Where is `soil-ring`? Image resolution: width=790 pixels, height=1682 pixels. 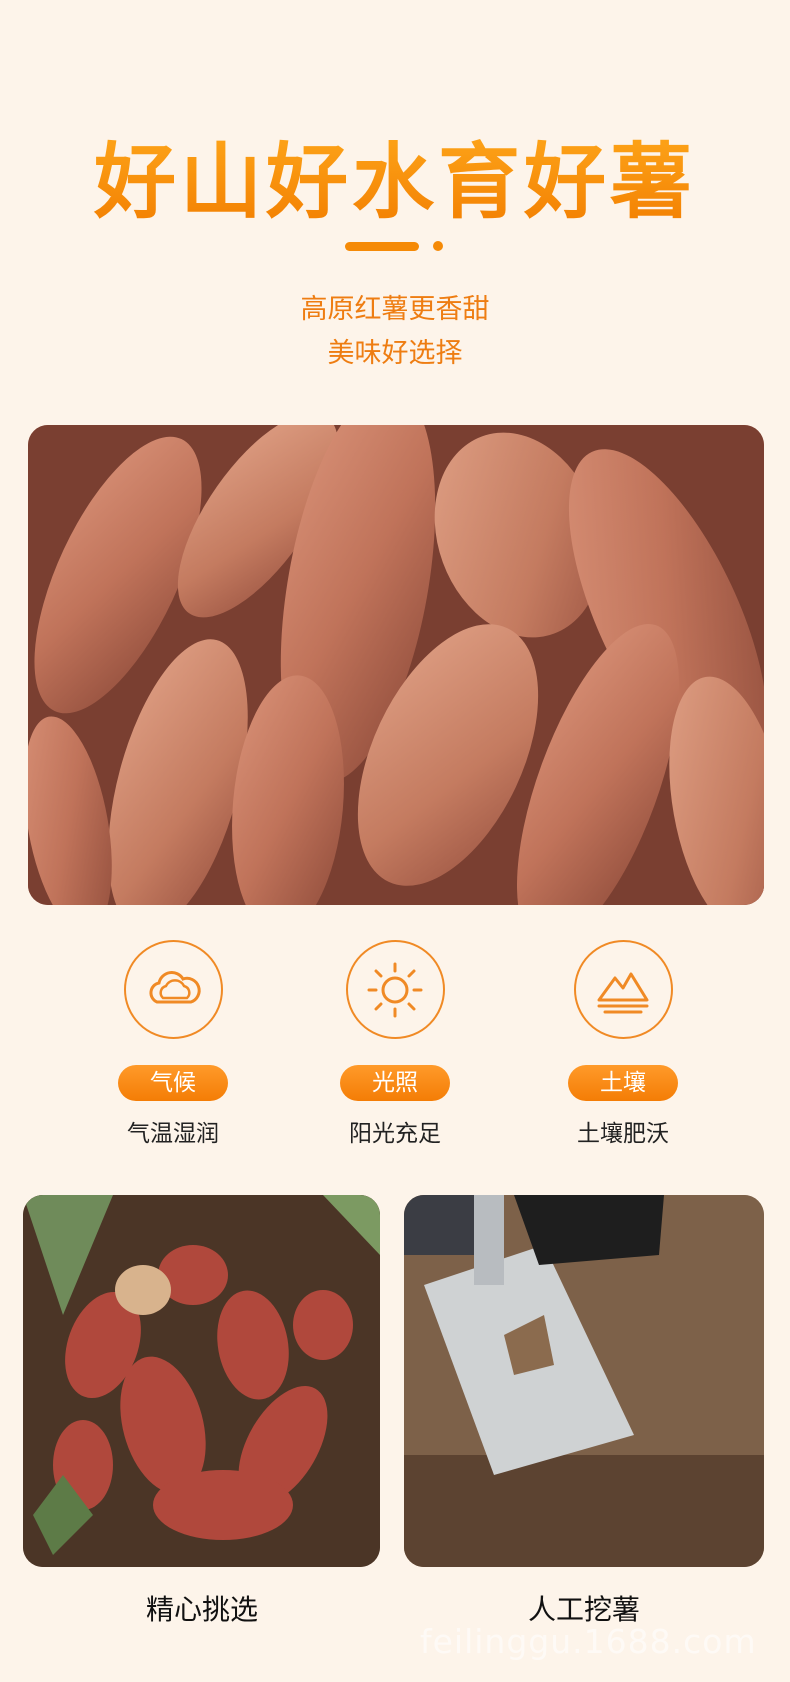
soil-ring is located at coordinates (623, 989).